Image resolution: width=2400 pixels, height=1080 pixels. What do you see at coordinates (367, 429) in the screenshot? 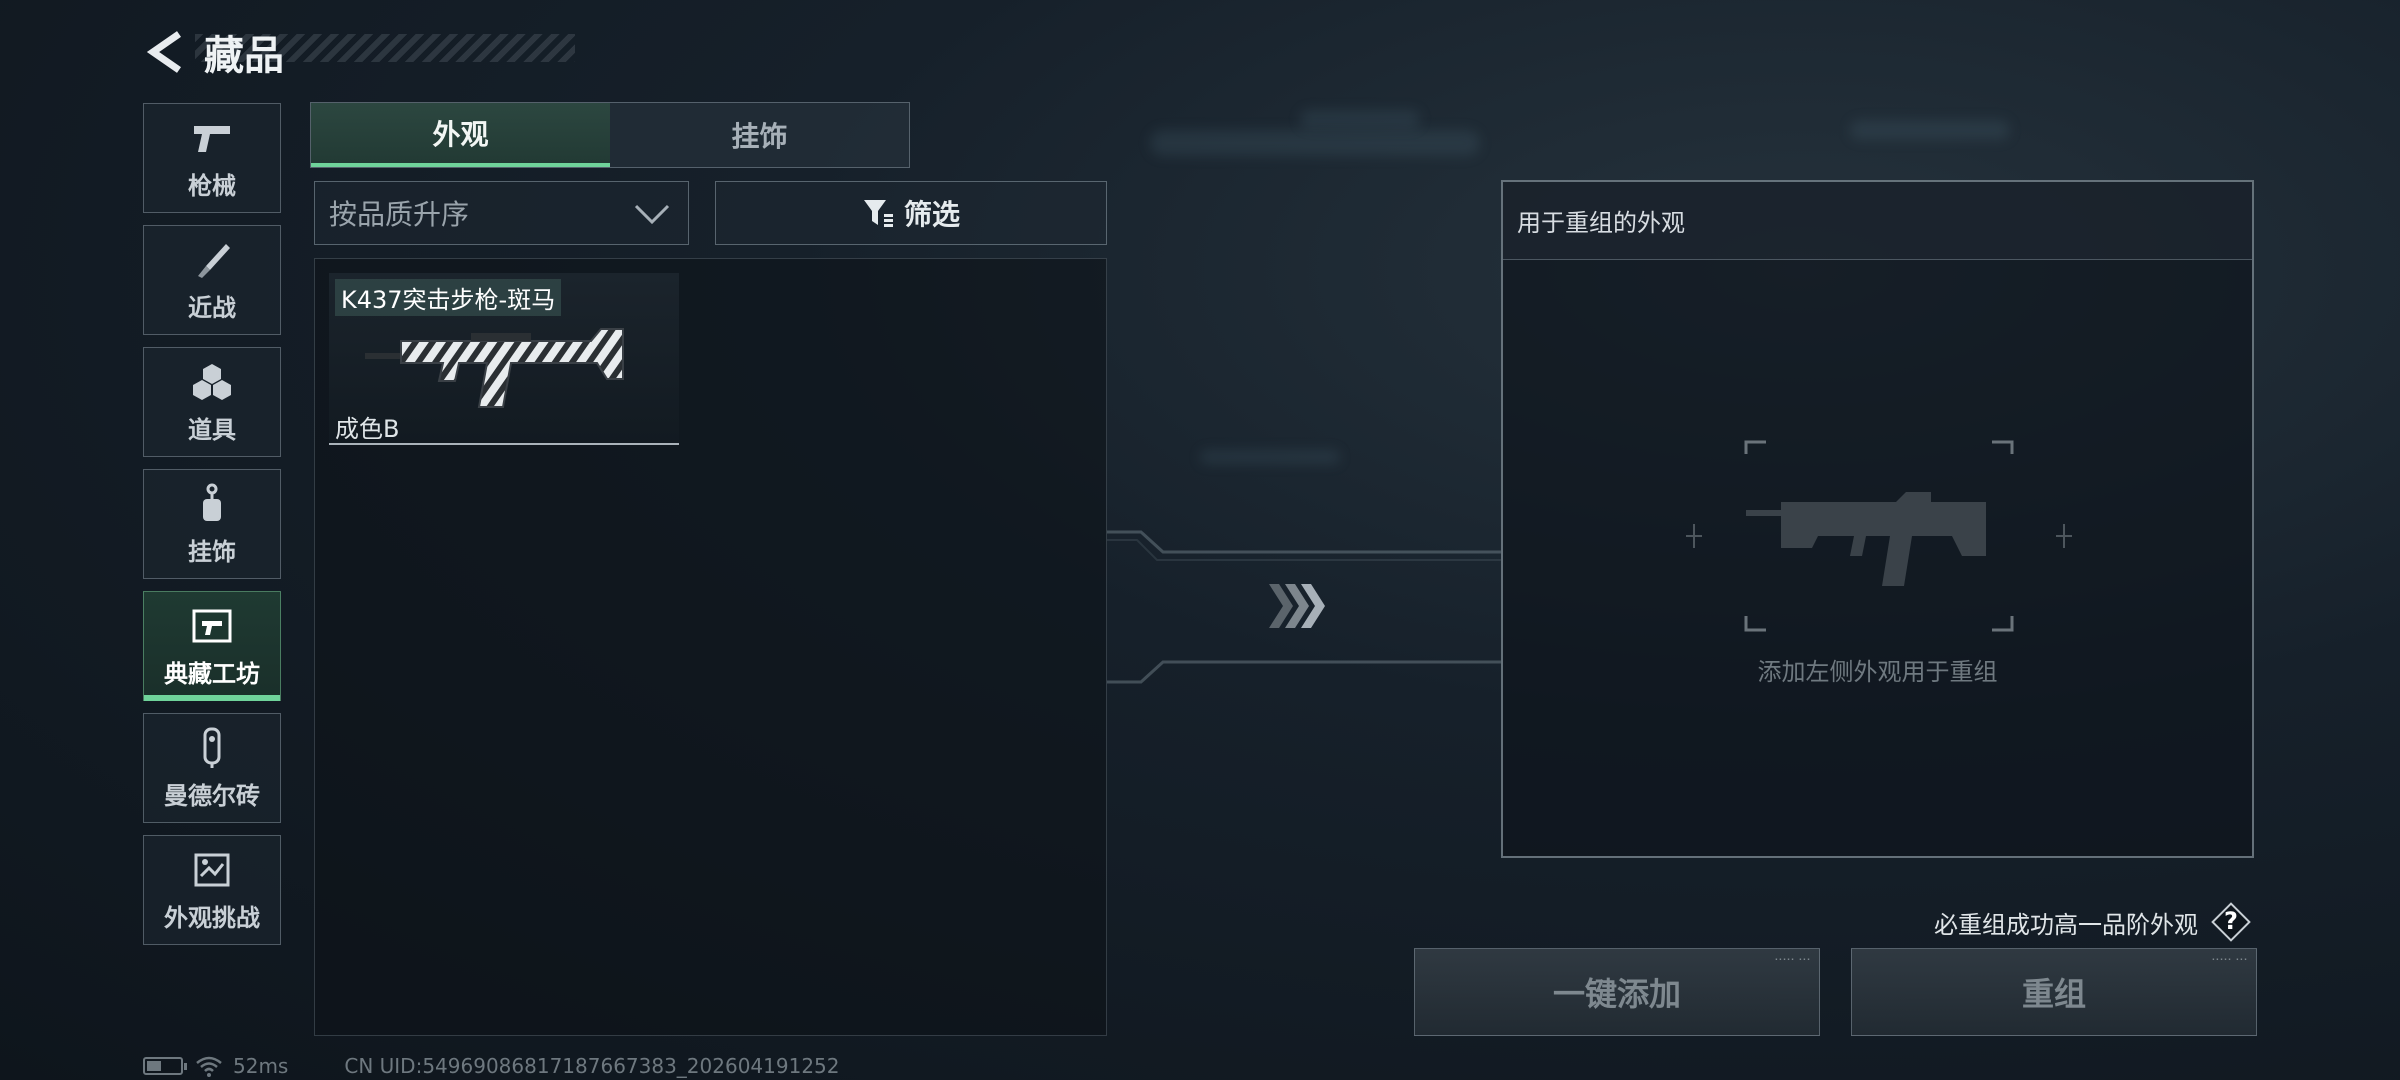
I see `skin-grade: 成色B` at bounding box center [367, 429].